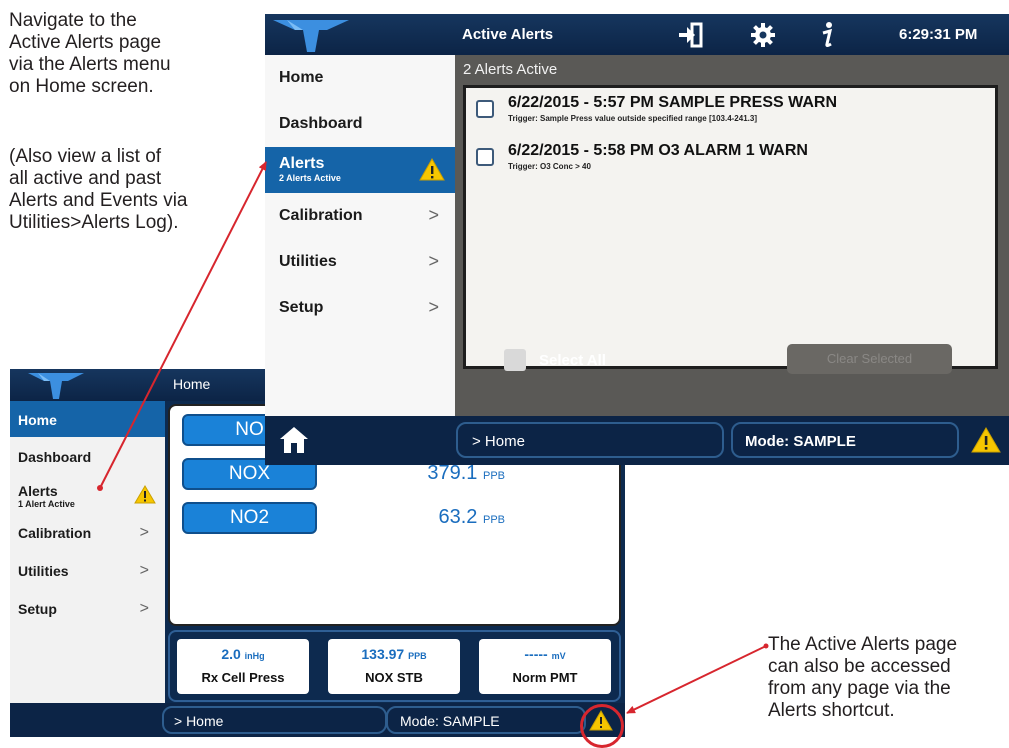 The width and height of the screenshot is (1009, 748). What do you see at coordinates (637, 34) in the screenshot?
I see `alerts-topbar: Active Alerts 6:29:31 PM` at bounding box center [637, 34].